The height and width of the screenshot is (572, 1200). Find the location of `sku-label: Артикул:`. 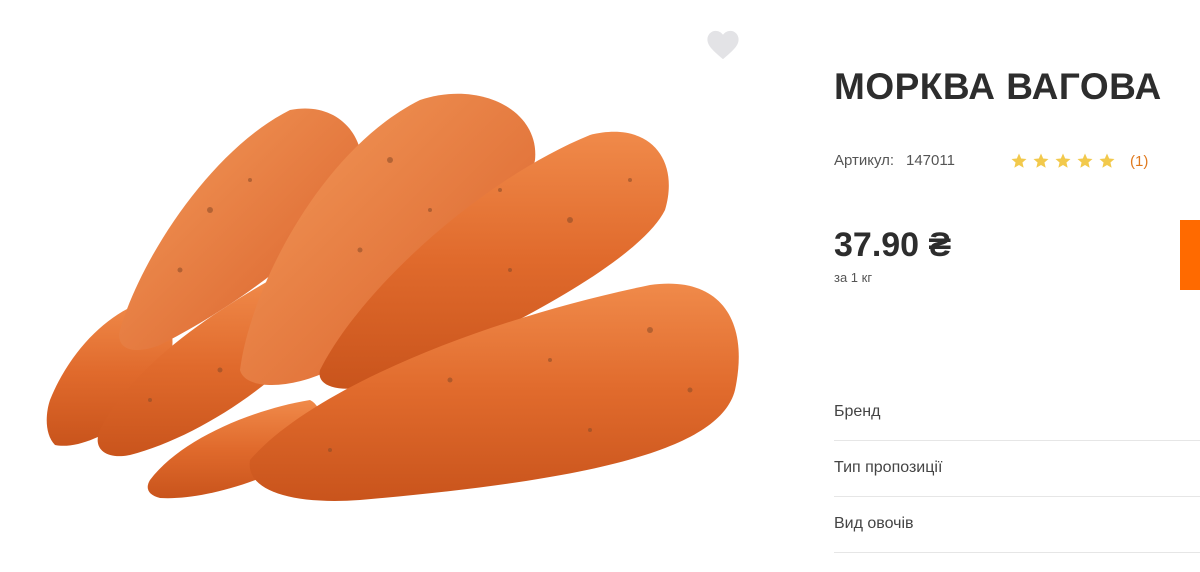

sku-label: Артикул: is located at coordinates (864, 160).